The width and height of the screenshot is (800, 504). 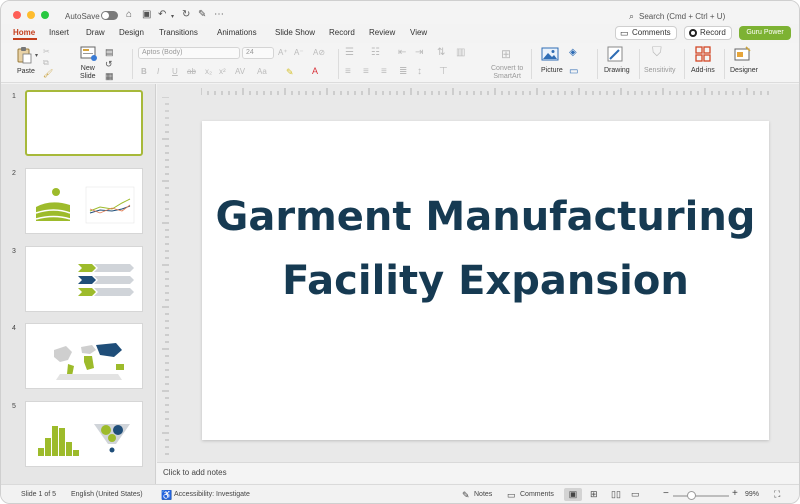 What do you see at coordinates (460, 53) in the screenshot?
I see `columns-icon: ▥` at bounding box center [460, 53].